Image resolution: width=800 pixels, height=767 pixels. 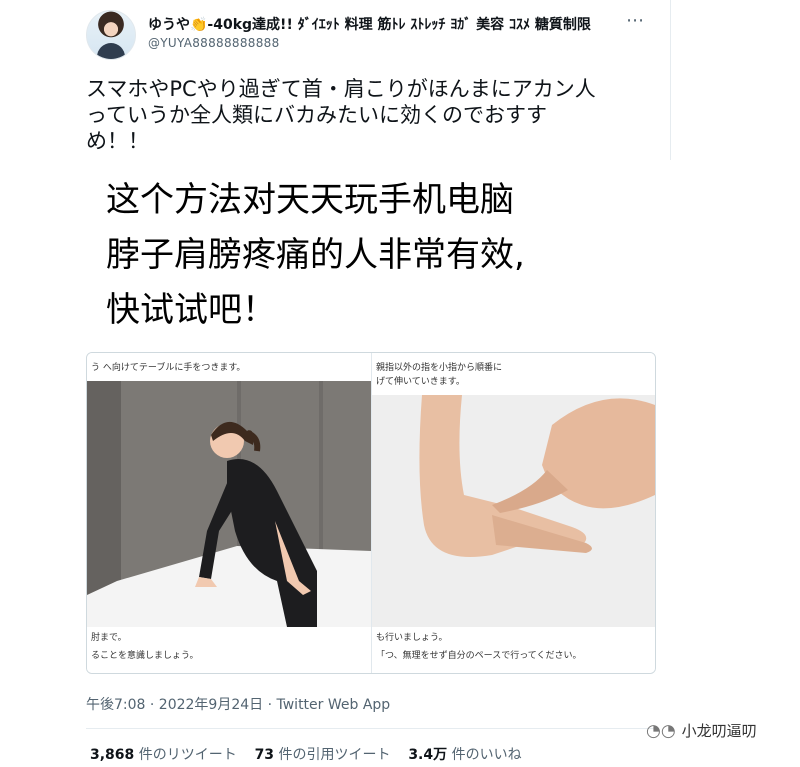 I want to click on likes-count: 3.4万, so click(x=428, y=755).